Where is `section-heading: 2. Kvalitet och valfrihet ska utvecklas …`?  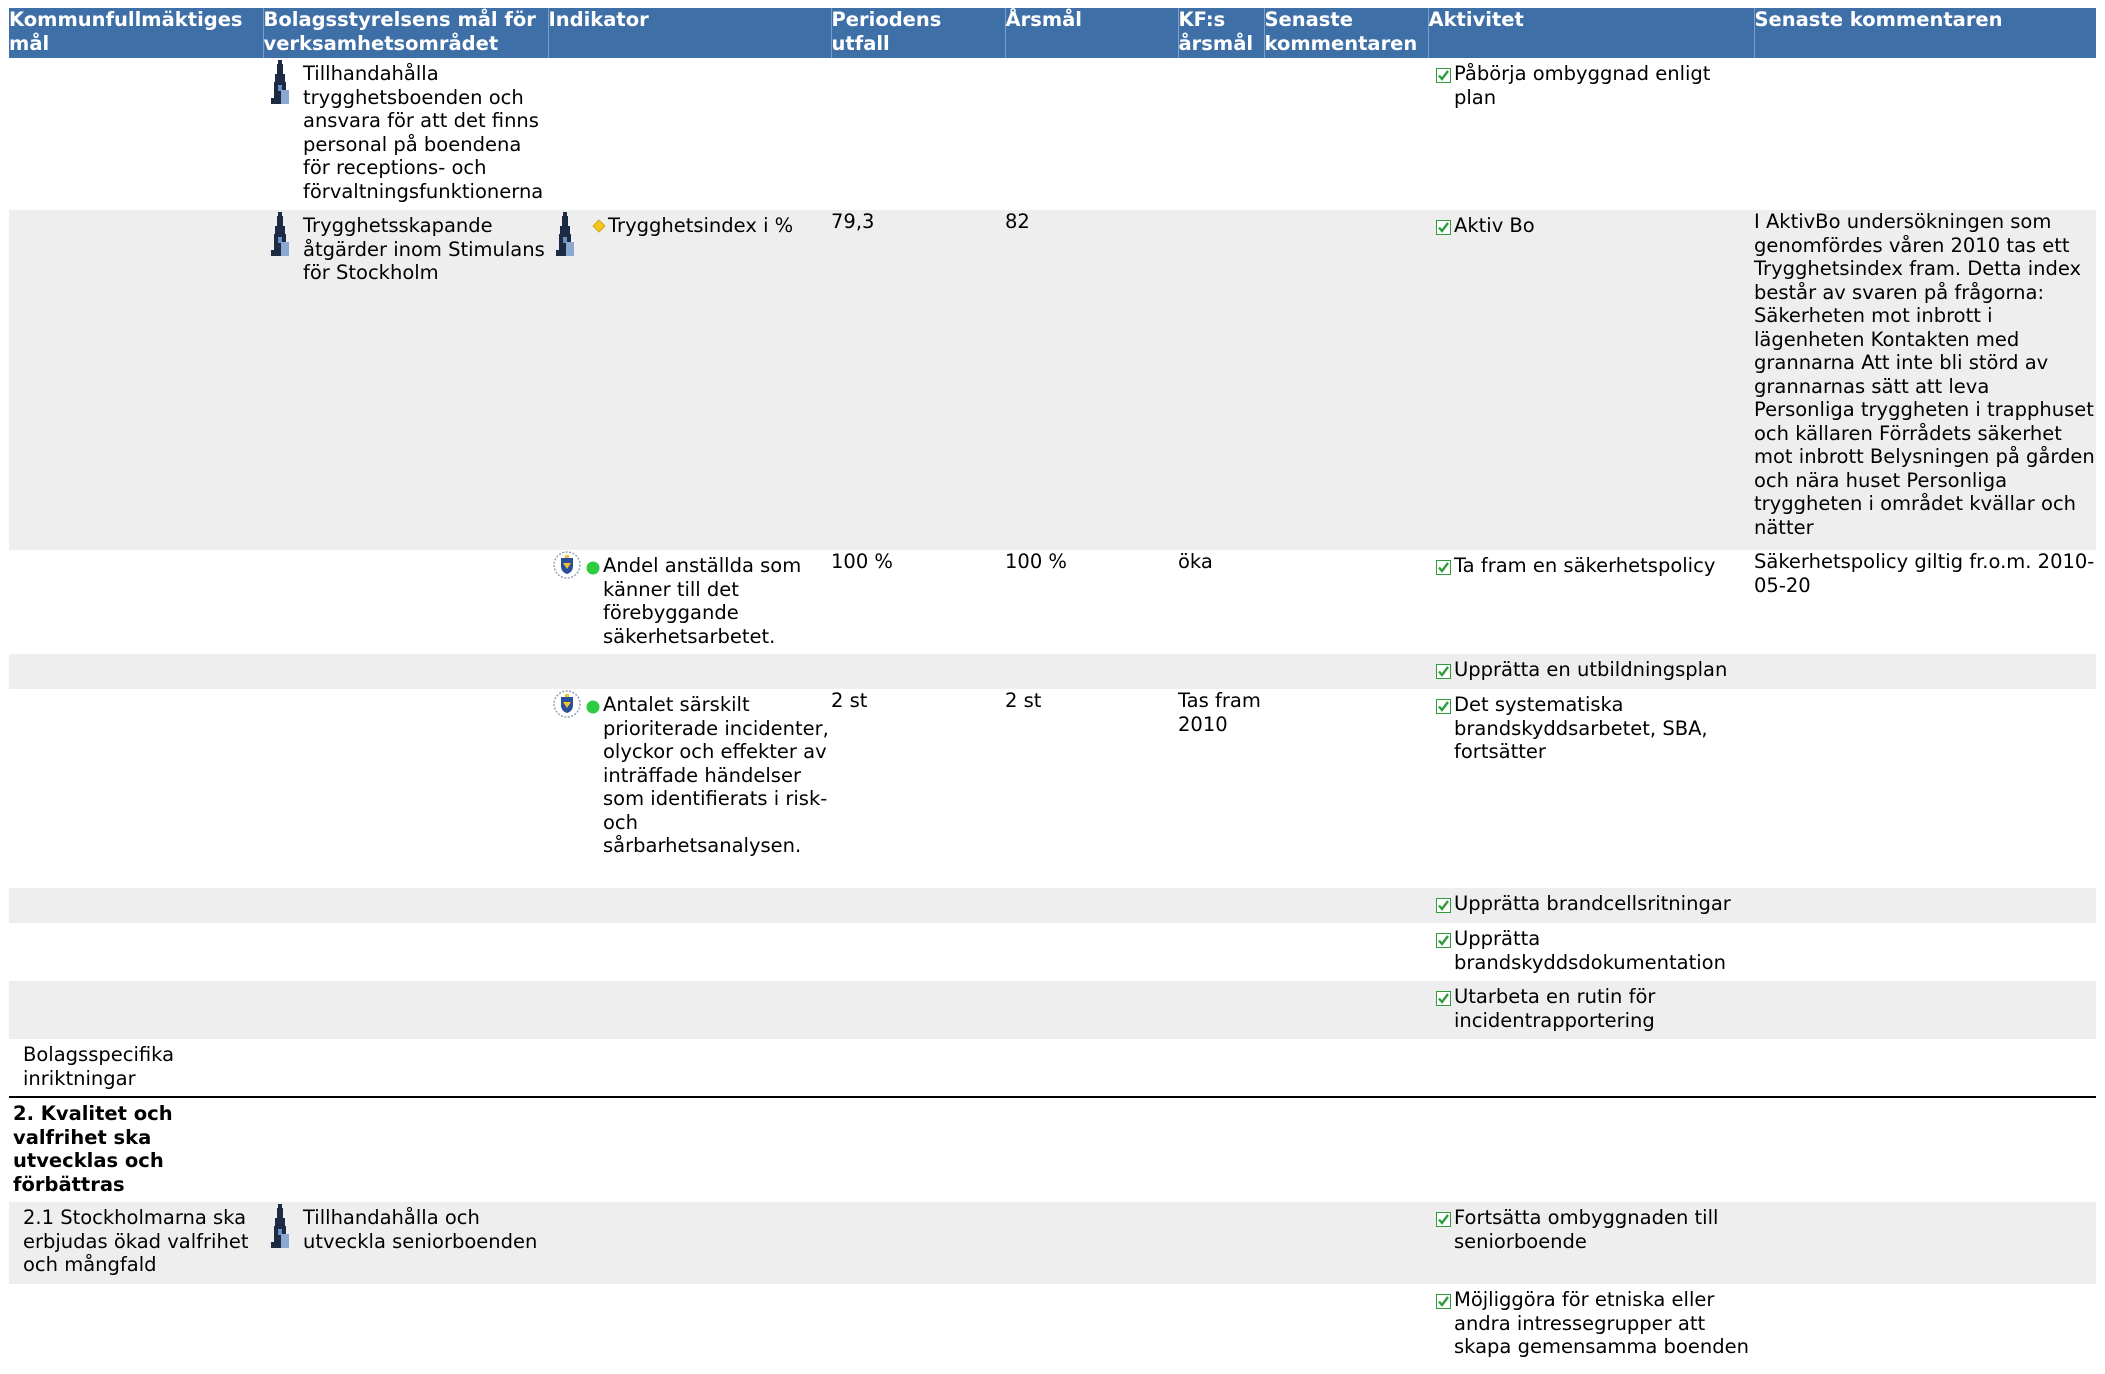
section-heading: 2. Kvalitet och valfrihet ska utvecklas … is located at coordinates (93, 1149).